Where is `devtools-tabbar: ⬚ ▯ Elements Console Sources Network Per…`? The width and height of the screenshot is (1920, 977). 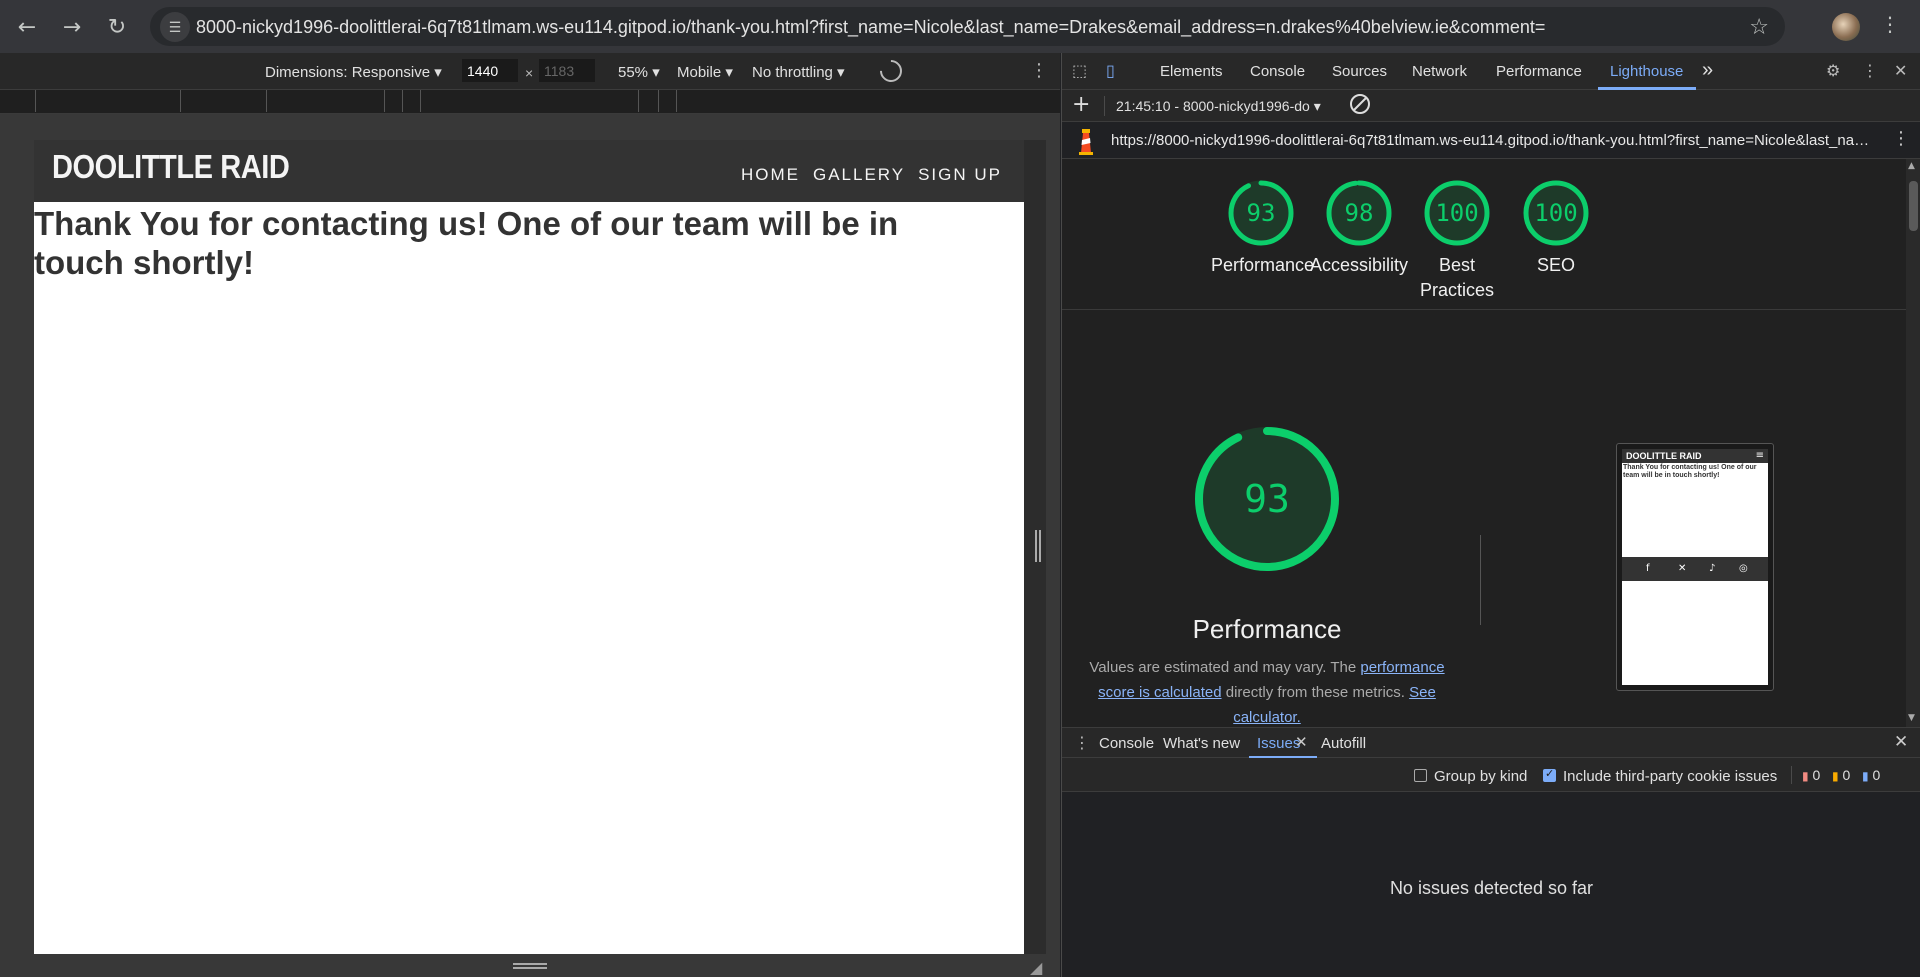 devtools-tabbar: ⬚ ▯ Elements Console Sources Network Per… is located at coordinates (1491, 71).